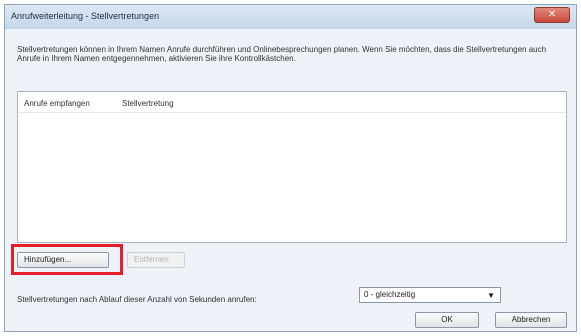 Image resolution: width=581 pixels, height=336 pixels. Describe the element at coordinates (156, 260) in the screenshot. I see `remove-button: Entfernen` at that location.